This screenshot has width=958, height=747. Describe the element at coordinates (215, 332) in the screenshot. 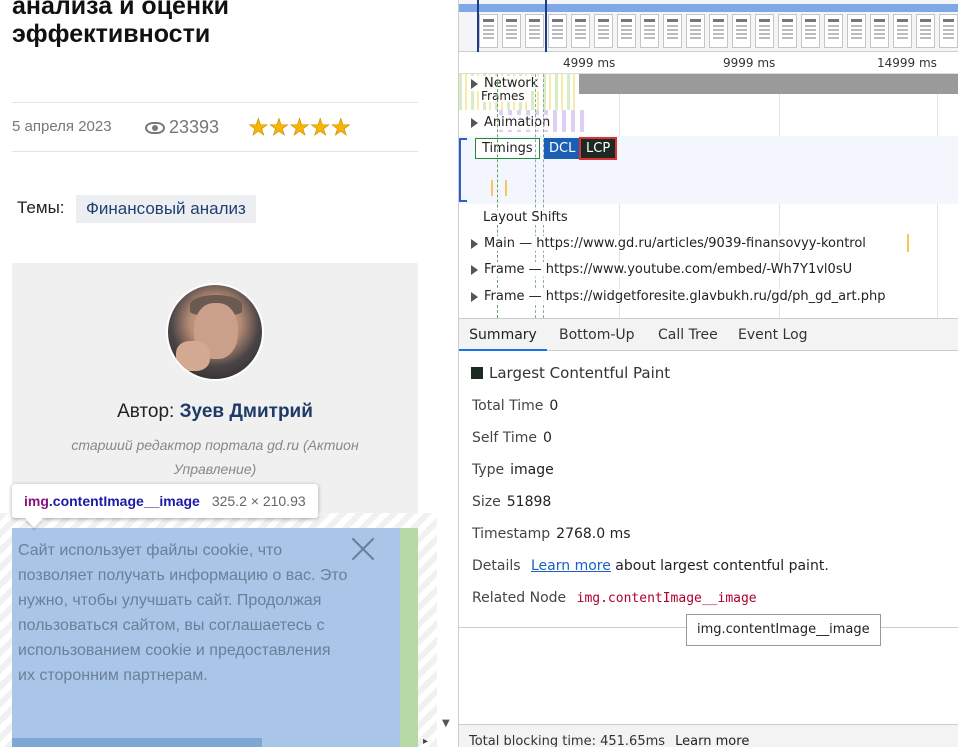

I see `avatar` at that location.